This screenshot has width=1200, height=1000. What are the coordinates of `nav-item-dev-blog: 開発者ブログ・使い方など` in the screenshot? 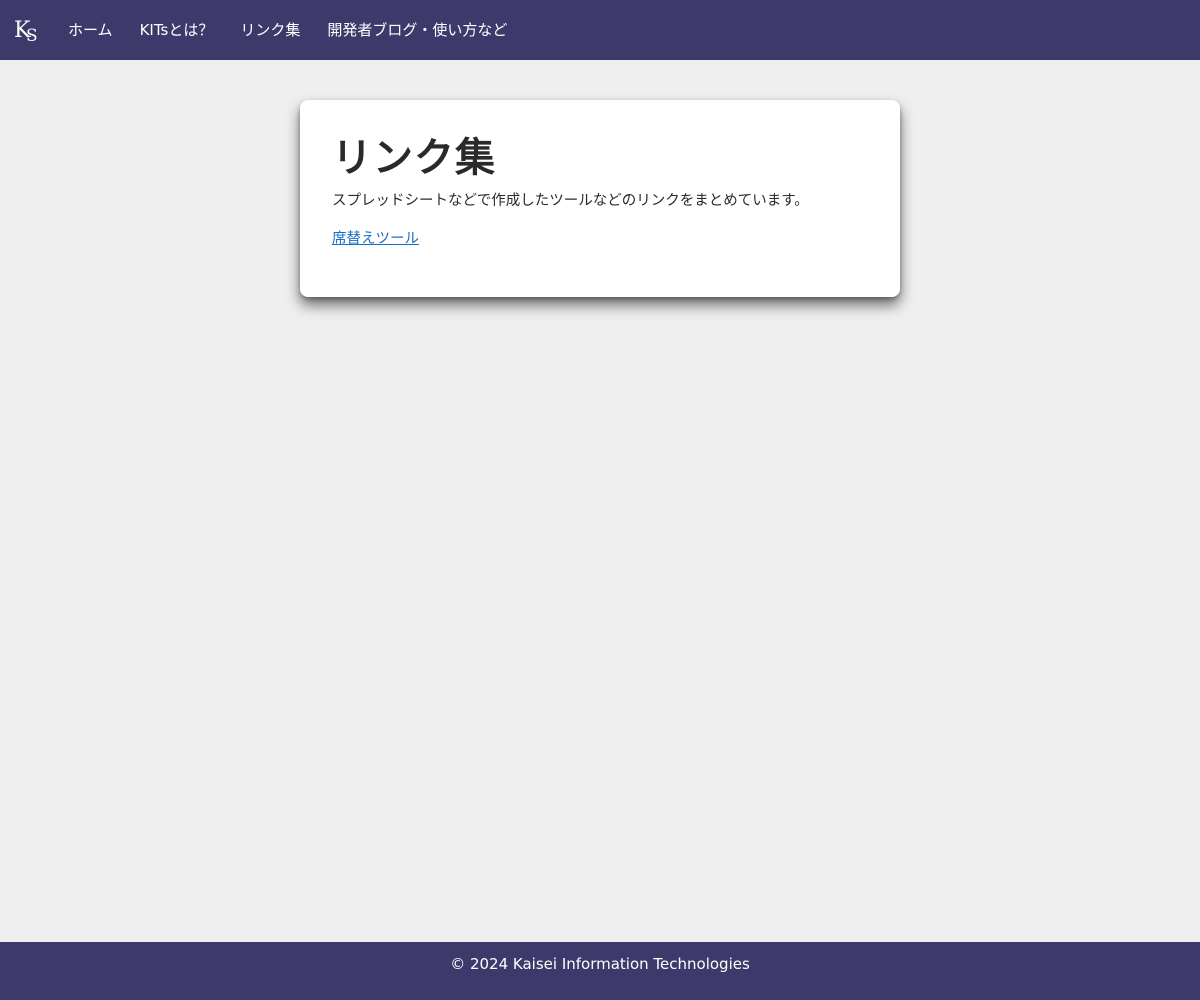 It's located at (417, 30).